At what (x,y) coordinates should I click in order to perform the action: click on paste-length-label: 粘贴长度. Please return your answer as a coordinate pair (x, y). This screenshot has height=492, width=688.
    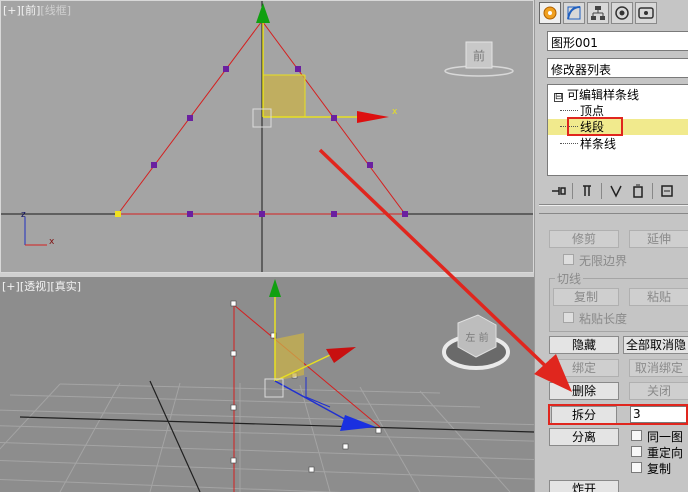
    Looking at the image, I should click on (603, 319).